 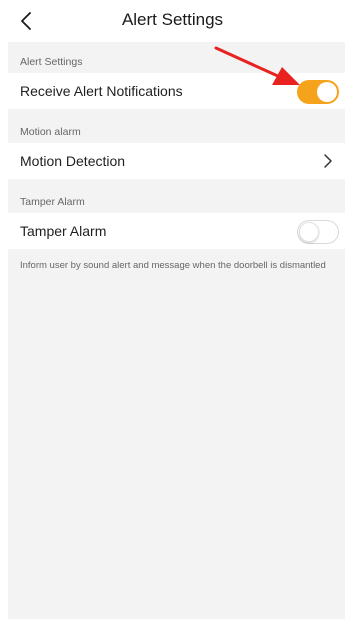 What do you see at coordinates (51, 62) in the screenshot?
I see `section-label-alert-settings: Alert Settings` at bounding box center [51, 62].